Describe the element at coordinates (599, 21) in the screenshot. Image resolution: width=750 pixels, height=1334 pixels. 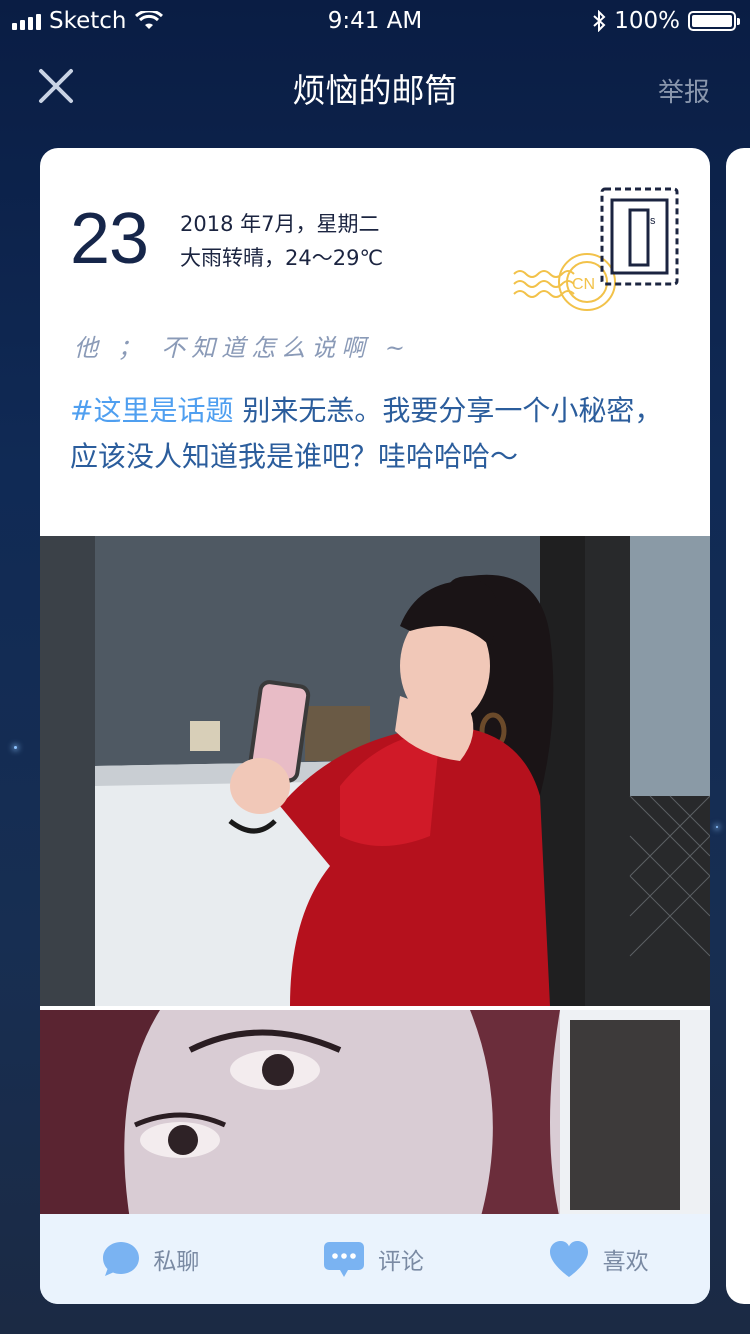
I see `bluetooth-icon` at that location.